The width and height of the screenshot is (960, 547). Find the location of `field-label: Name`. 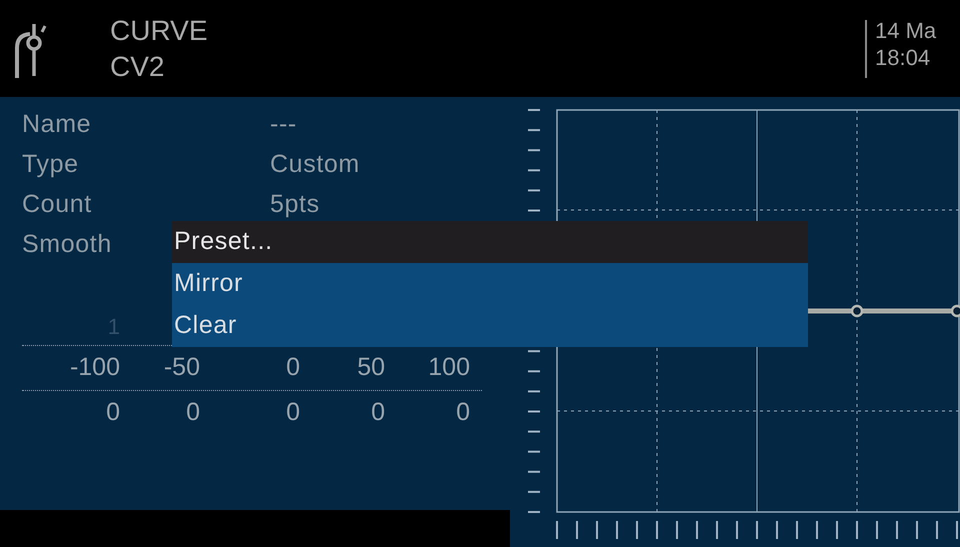

field-label: Name is located at coordinates (57, 124).